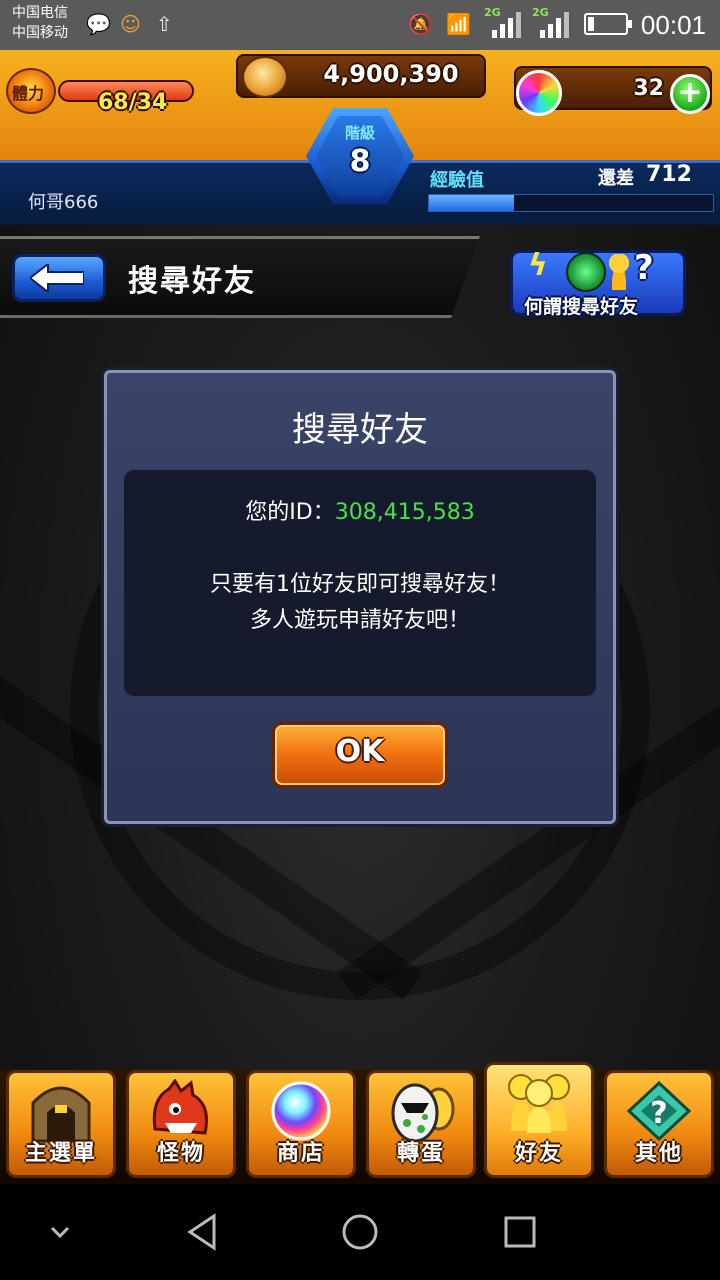 Image resolution: width=720 pixels, height=1280 pixels. What do you see at coordinates (61, 1114) in the screenshot?
I see `gate-icon` at bounding box center [61, 1114].